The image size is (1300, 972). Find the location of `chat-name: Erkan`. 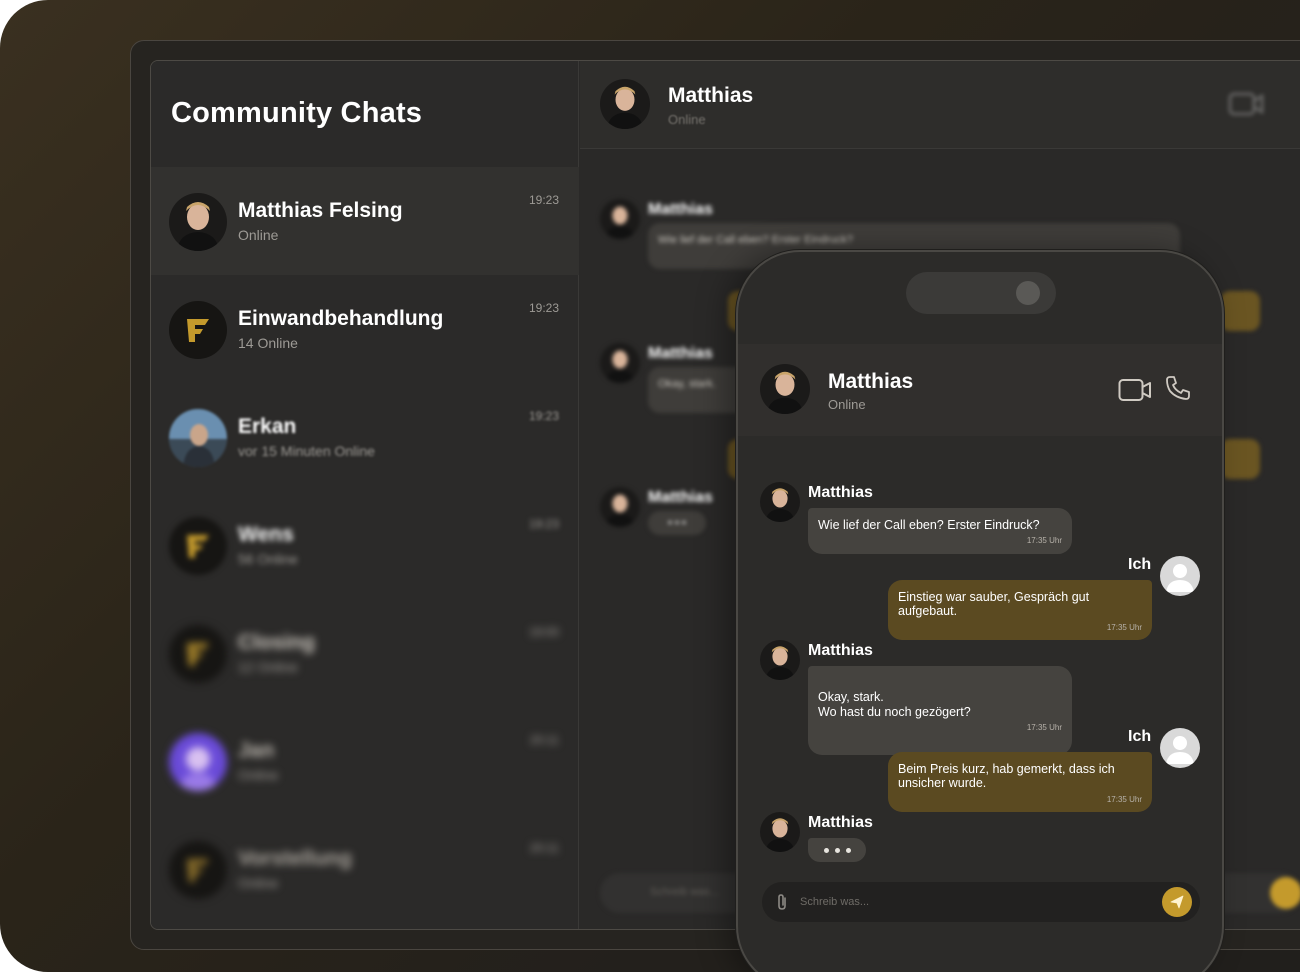

chat-name: Erkan is located at coordinates (267, 426).